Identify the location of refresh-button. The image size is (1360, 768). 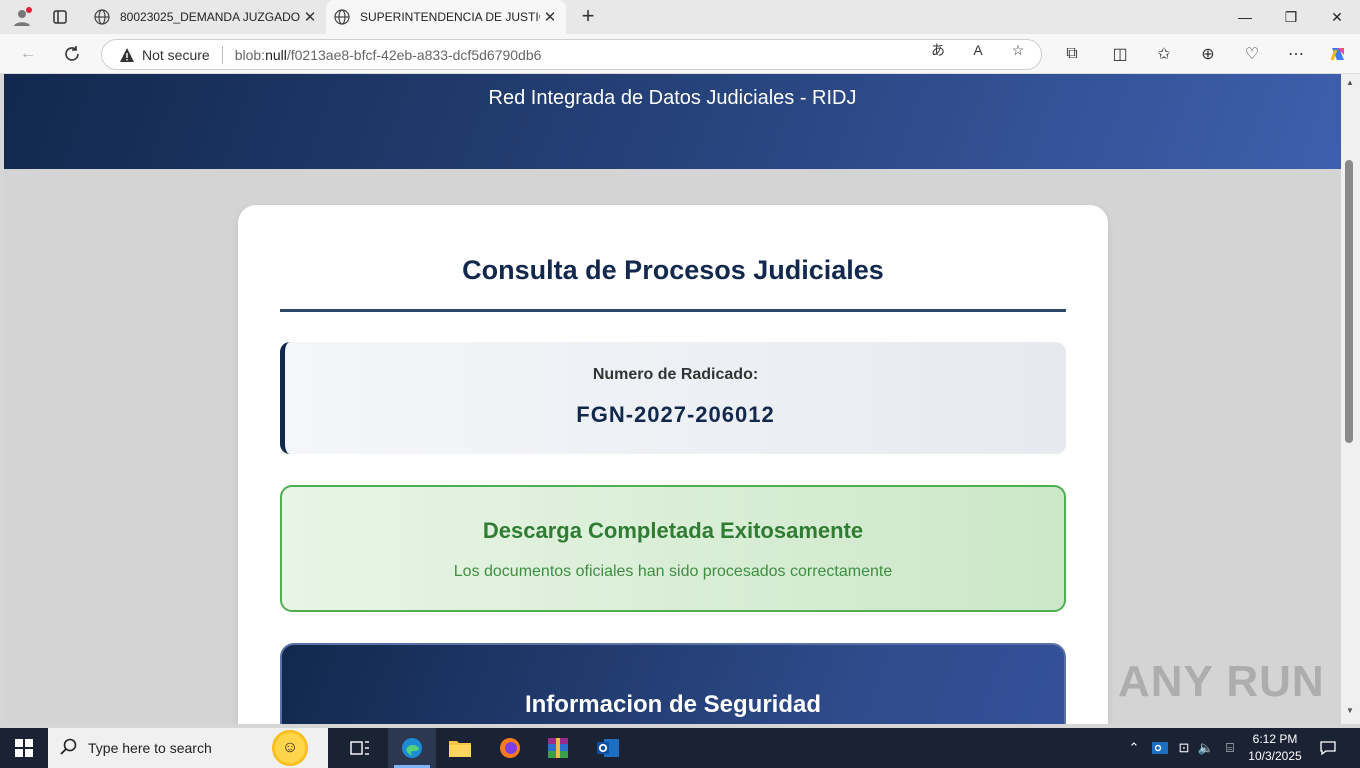
(72, 54).